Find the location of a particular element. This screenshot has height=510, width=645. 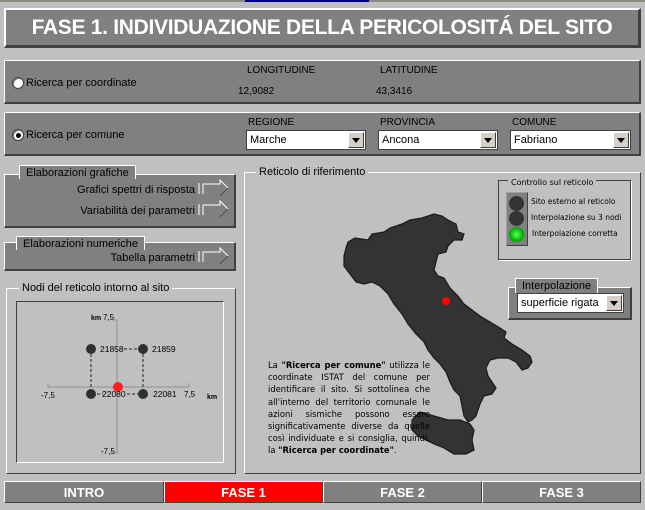

provincia-value: Ancona is located at coordinates (401, 140).